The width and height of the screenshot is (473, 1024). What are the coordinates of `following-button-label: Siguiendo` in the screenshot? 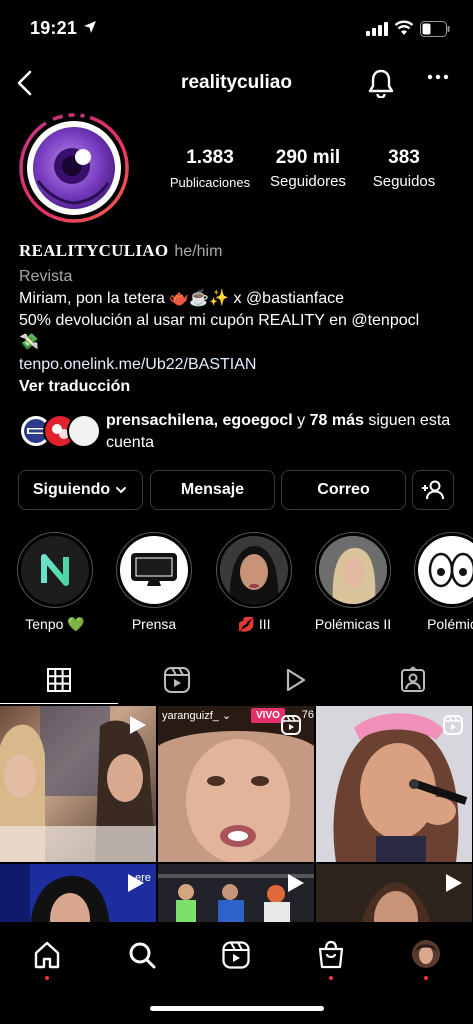 It's located at (71, 489).